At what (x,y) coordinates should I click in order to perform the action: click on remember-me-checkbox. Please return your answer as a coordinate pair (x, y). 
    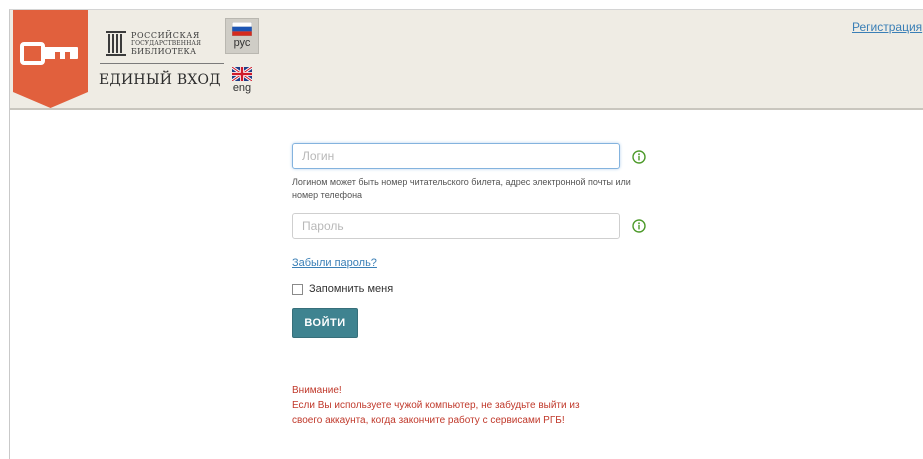
    Looking at the image, I should click on (297, 289).